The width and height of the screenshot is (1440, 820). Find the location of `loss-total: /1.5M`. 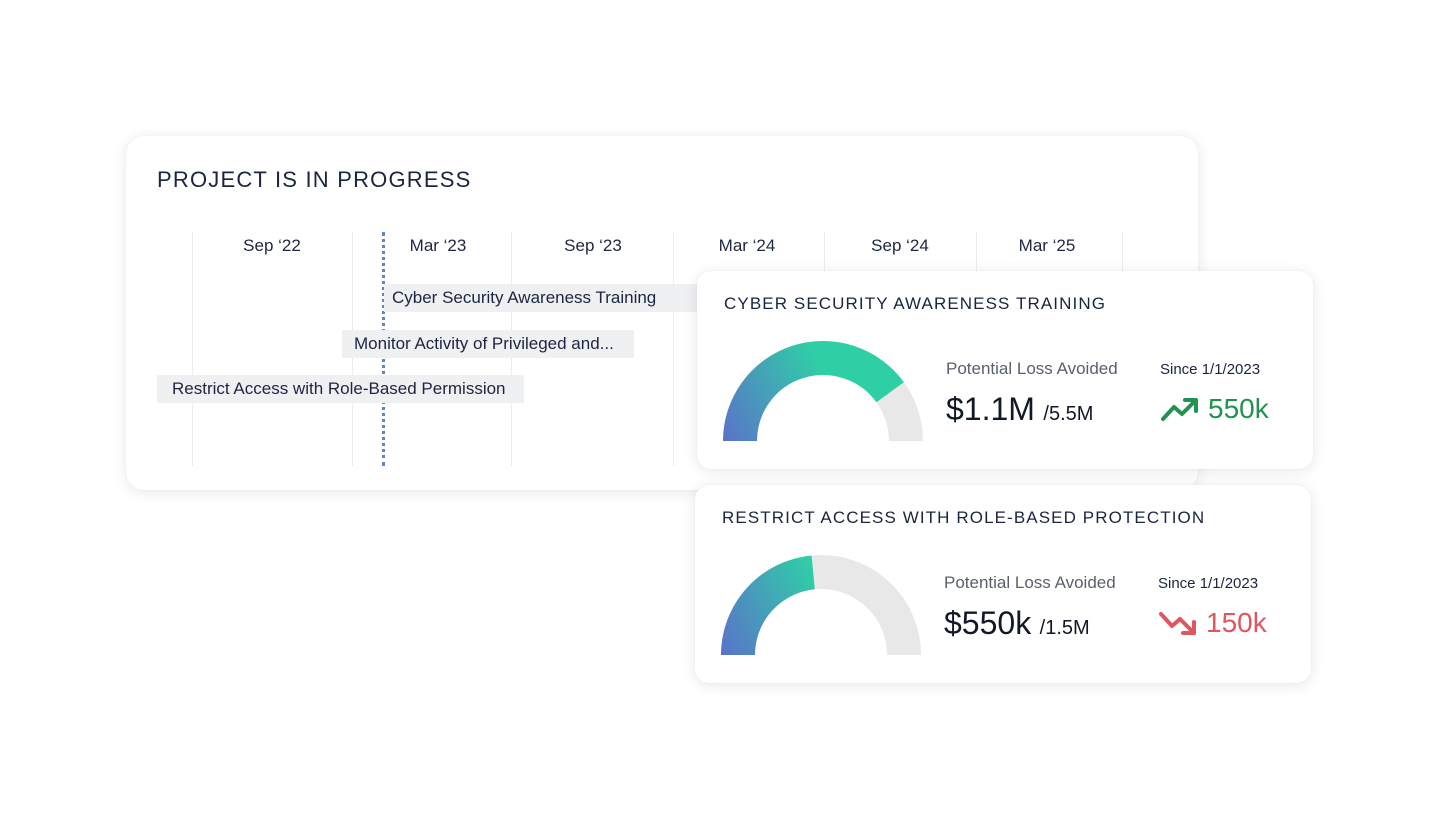

loss-total: /1.5M is located at coordinates (1064, 628).